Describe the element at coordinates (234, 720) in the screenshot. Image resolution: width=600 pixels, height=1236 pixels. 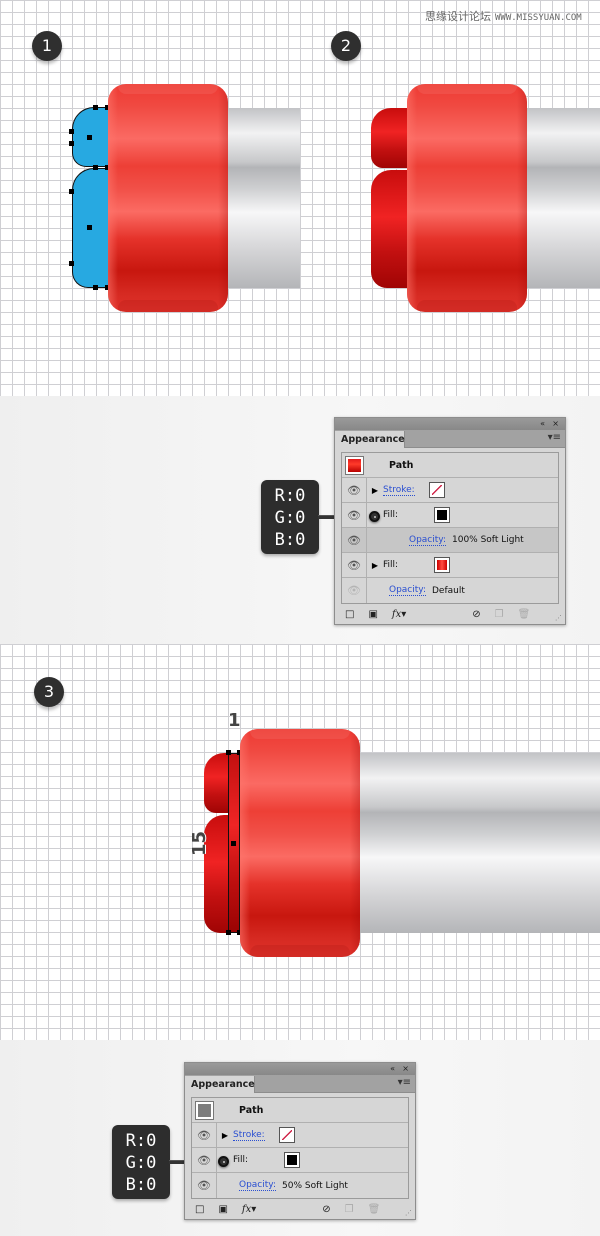
I see `width-dimension-label: 1` at that location.